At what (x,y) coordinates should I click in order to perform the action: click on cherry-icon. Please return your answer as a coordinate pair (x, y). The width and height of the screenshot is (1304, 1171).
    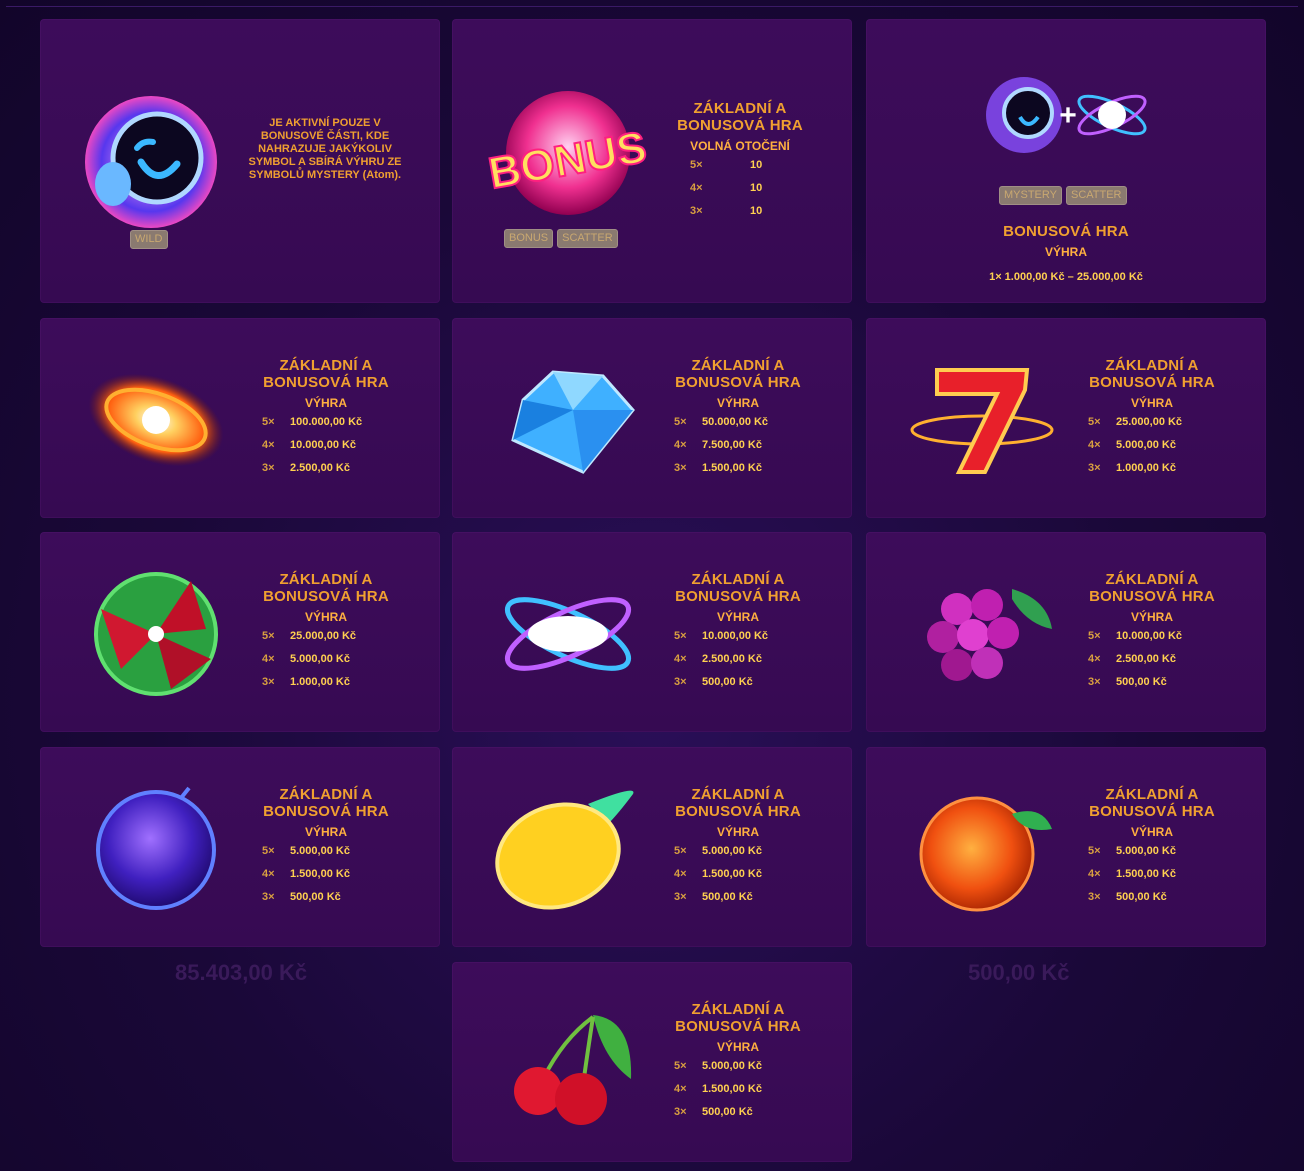
    Looking at the image, I should click on (568, 1064).